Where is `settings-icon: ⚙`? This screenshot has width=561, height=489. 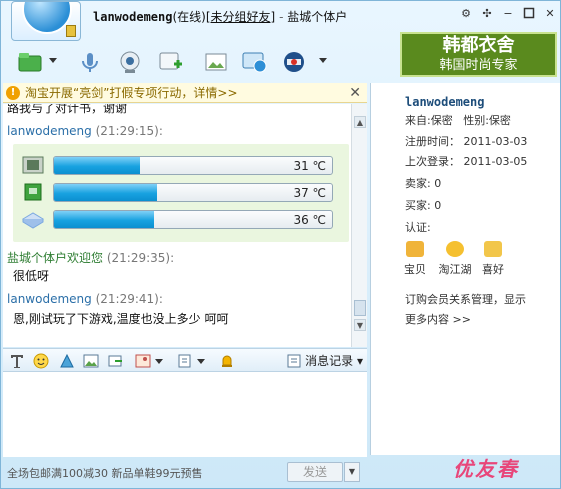 settings-icon: ⚙ is located at coordinates (466, 14).